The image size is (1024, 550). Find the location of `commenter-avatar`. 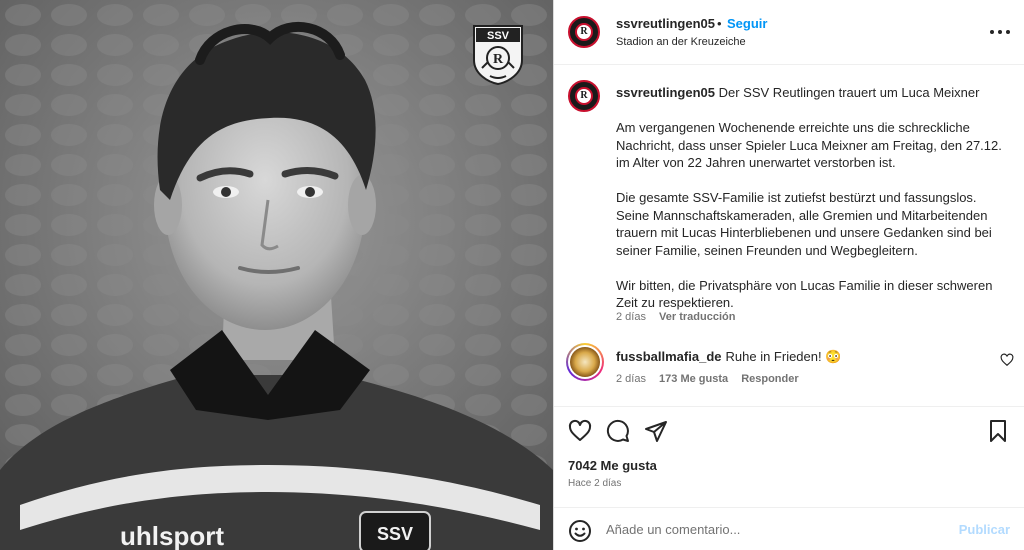

commenter-avatar is located at coordinates (585, 362).